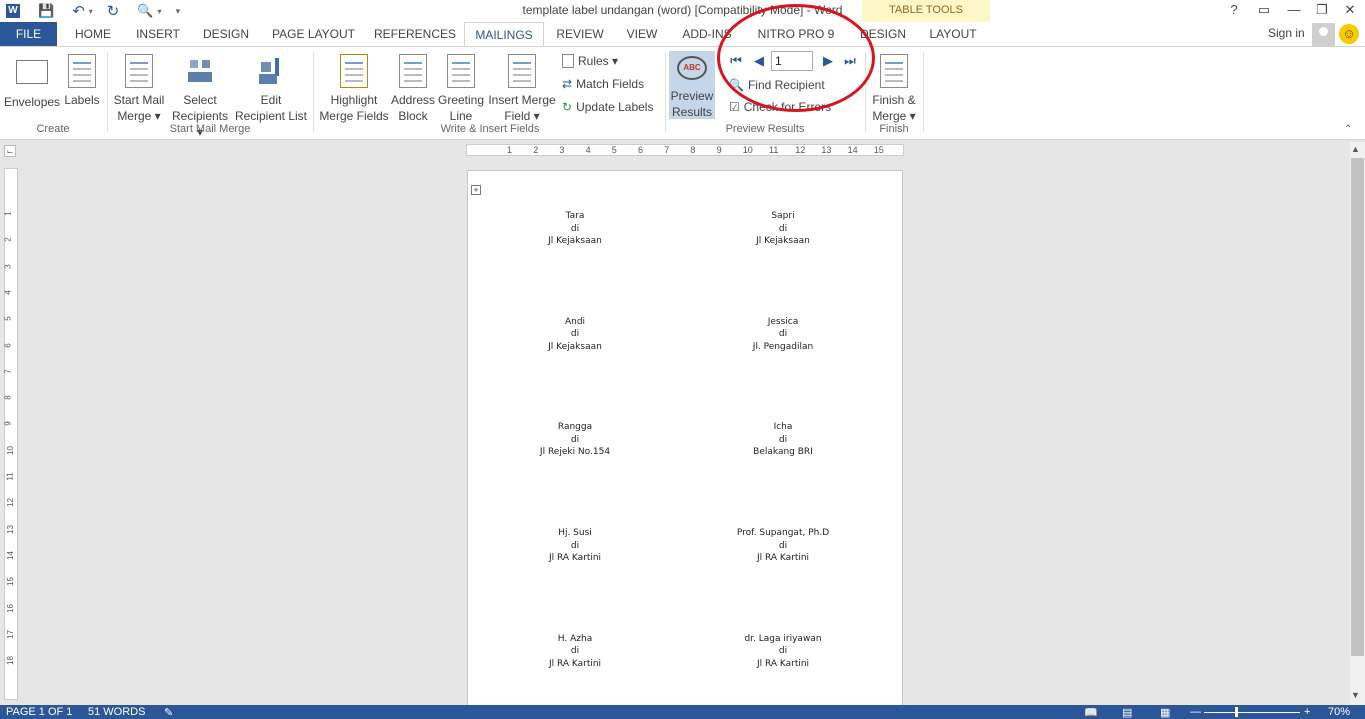 This screenshot has height=719, width=1365. I want to click on label-name: Jessica, so click(783, 321).